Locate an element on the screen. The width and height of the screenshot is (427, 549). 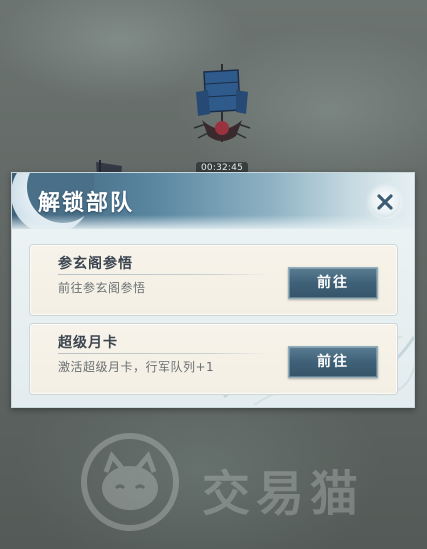
close-button is located at coordinates (385, 202).